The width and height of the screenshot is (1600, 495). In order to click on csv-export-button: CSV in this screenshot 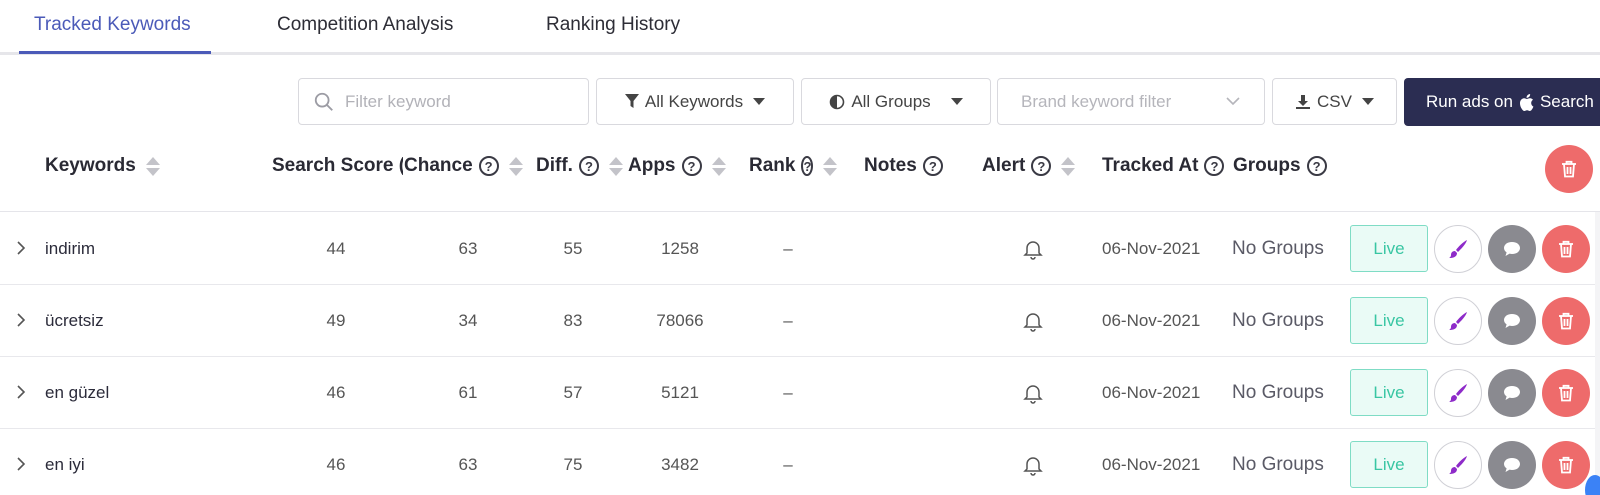, I will do `click(1334, 101)`.